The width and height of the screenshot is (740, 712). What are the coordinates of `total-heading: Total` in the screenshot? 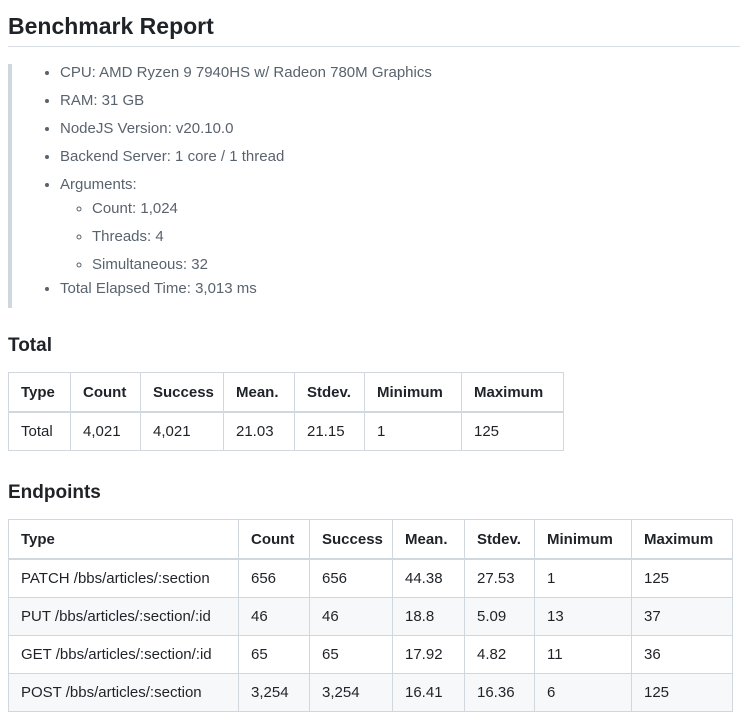 It's located at (30, 345).